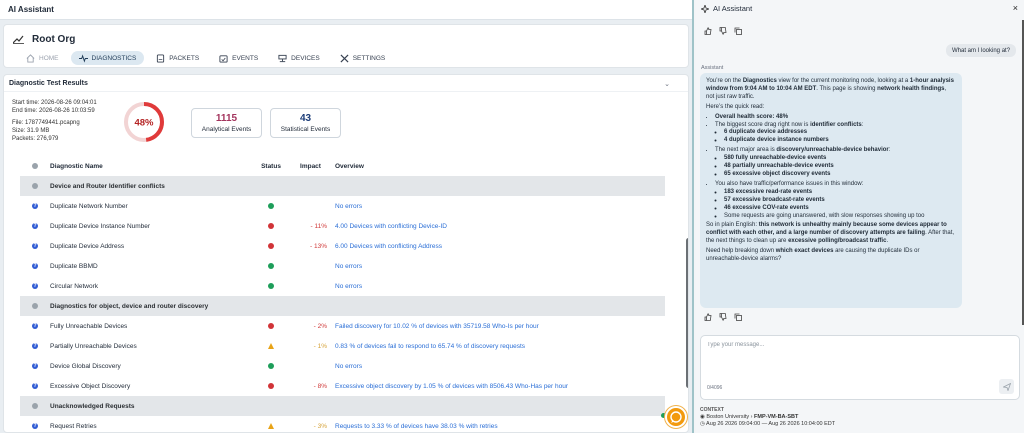 Image resolution: width=1024 pixels, height=433 pixels. What do you see at coordinates (305, 123) in the screenshot?
I see `statistical-events-card: 43 Statistical Events` at bounding box center [305, 123].